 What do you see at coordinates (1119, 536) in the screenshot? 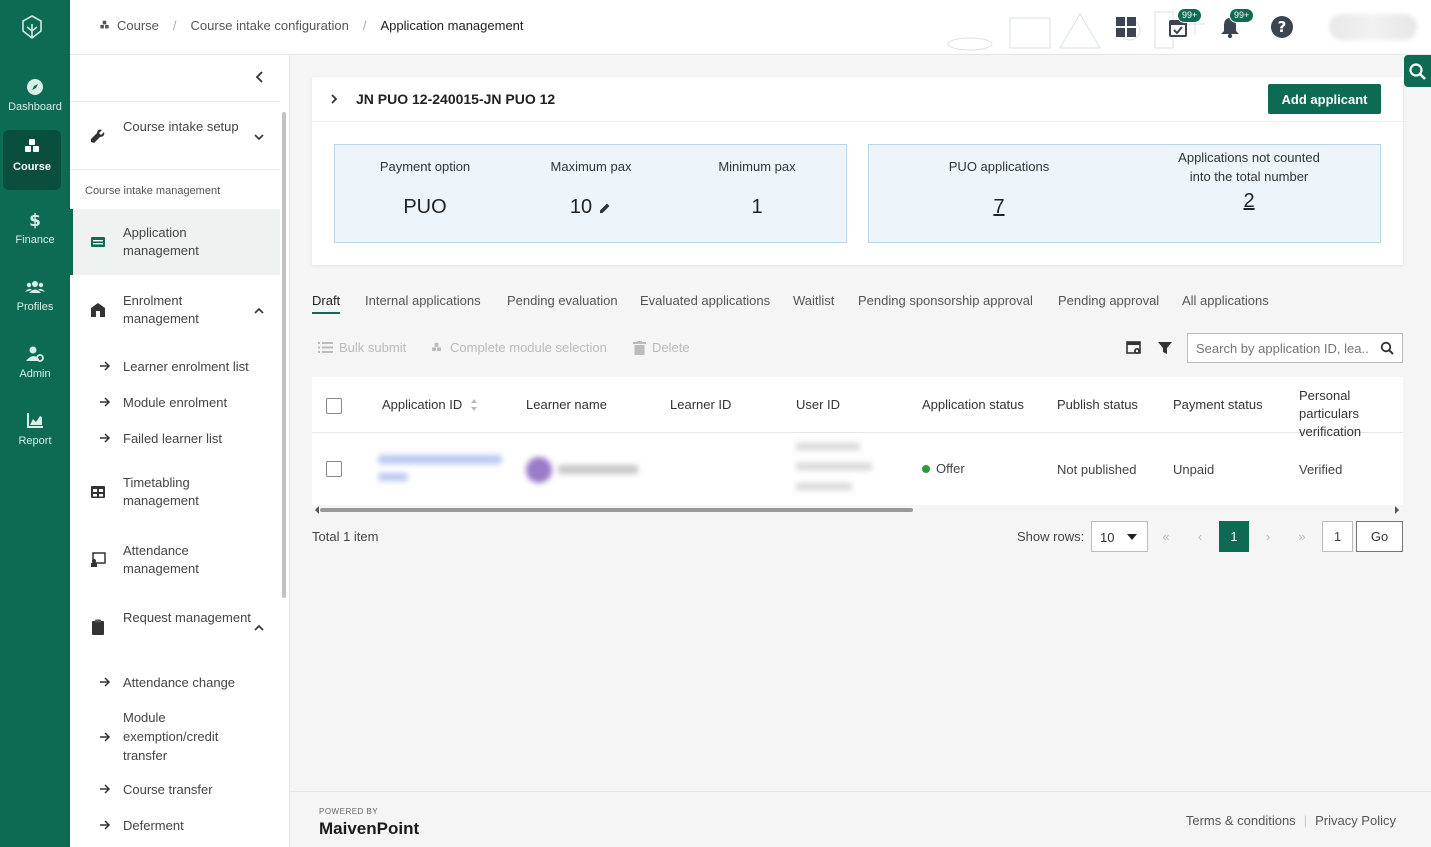
I see `rows-per-page-select: 10` at bounding box center [1119, 536].